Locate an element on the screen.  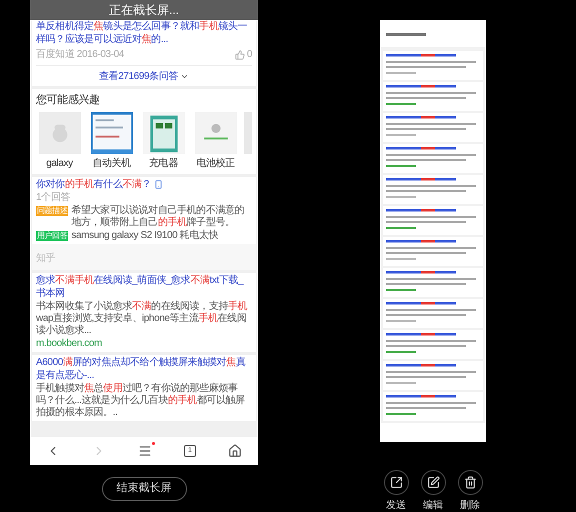
home-icon is located at coordinates (235, 451).